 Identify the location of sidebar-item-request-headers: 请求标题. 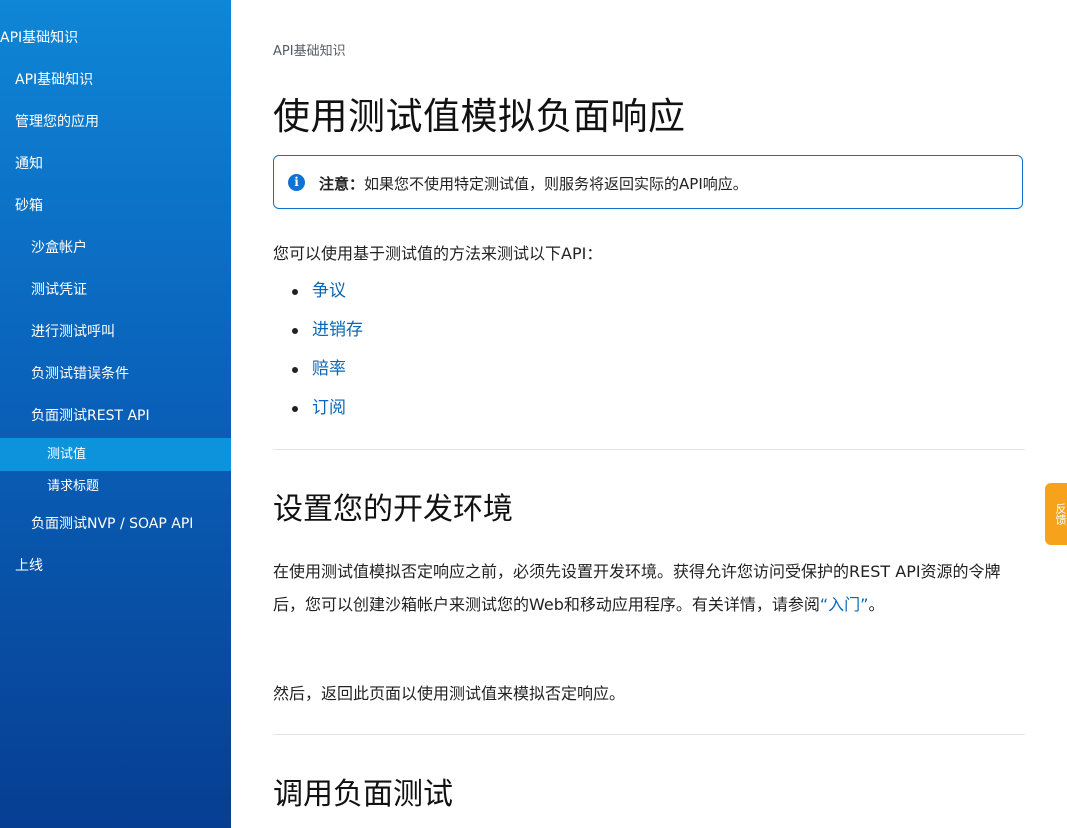
(115, 487).